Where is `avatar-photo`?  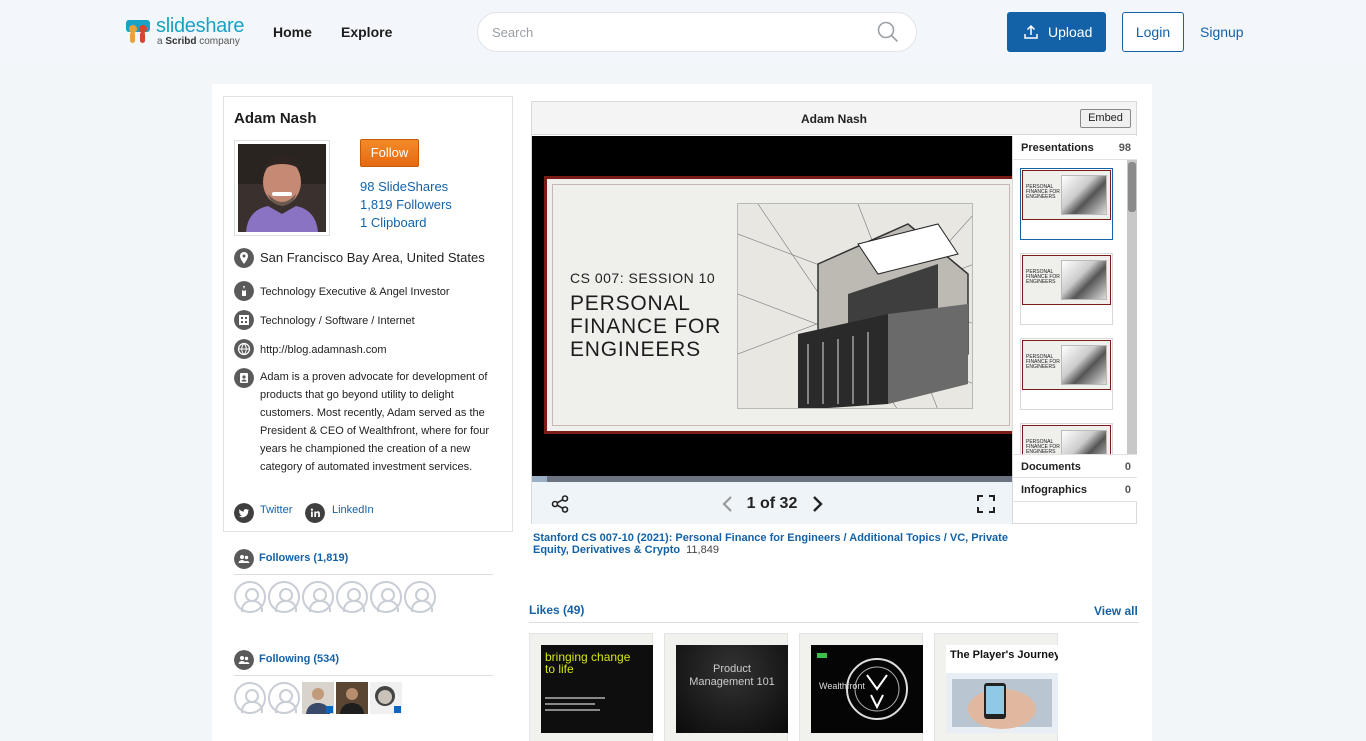
avatar-photo is located at coordinates (282, 188).